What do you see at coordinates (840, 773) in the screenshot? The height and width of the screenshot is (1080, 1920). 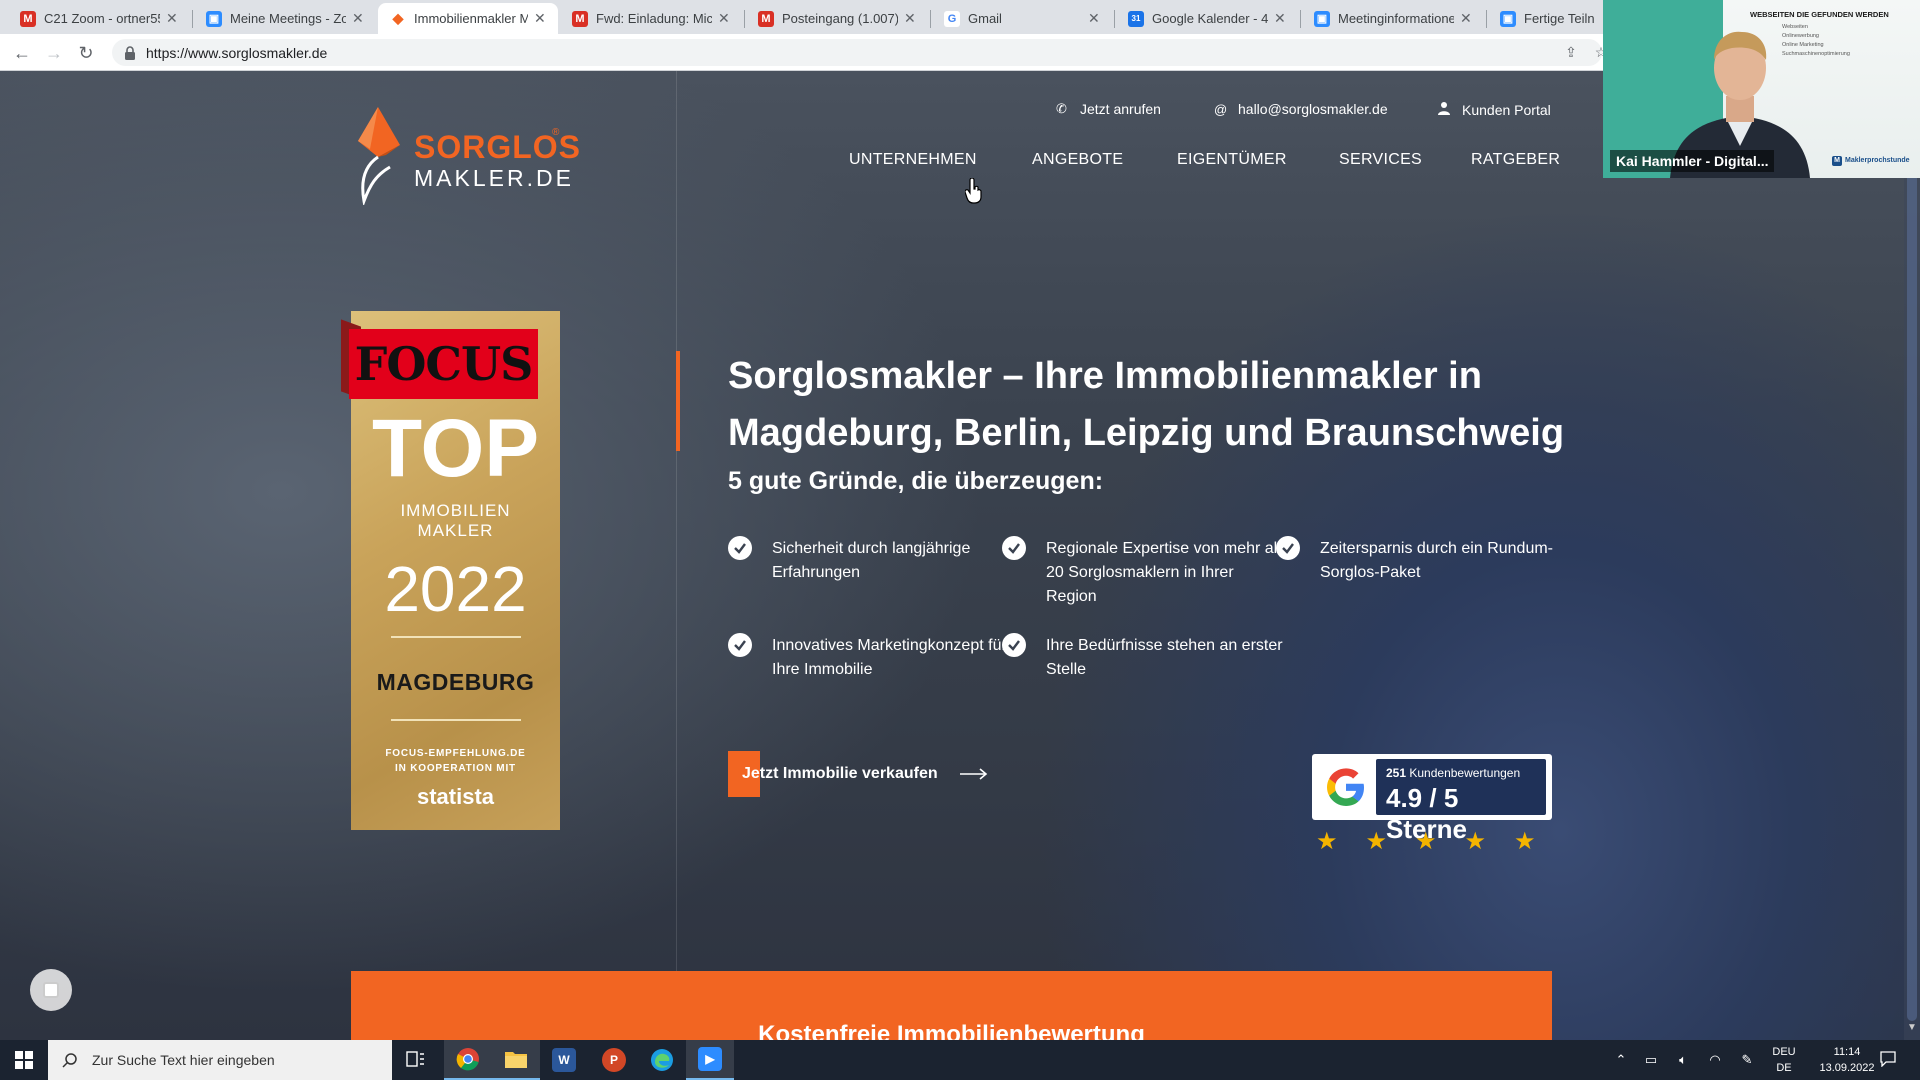 I see `cta-label: Jetzt Immobilie verkaufen` at bounding box center [840, 773].